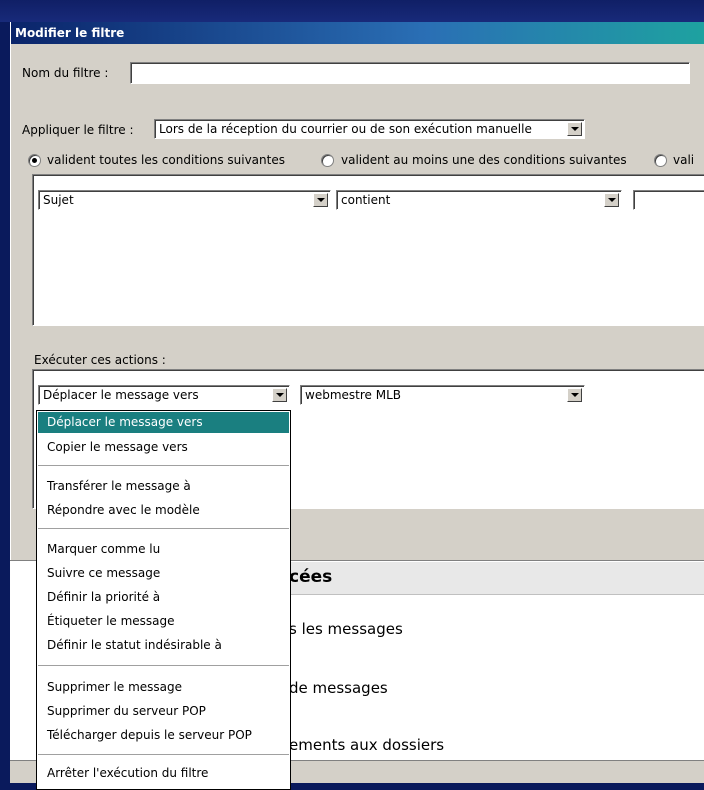 The width and height of the screenshot is (704, 790). I want to click on menu-item-stop-filter: Arrêter l'exécution du filtre, so click(163, 773).